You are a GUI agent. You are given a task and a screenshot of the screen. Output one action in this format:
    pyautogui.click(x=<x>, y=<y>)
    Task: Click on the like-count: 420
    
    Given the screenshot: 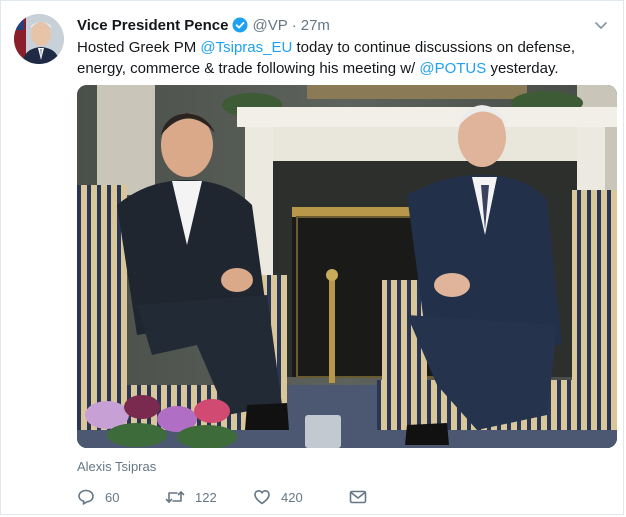 What is the action you would take?
    pyautogui.click(x=292, y=497)
    